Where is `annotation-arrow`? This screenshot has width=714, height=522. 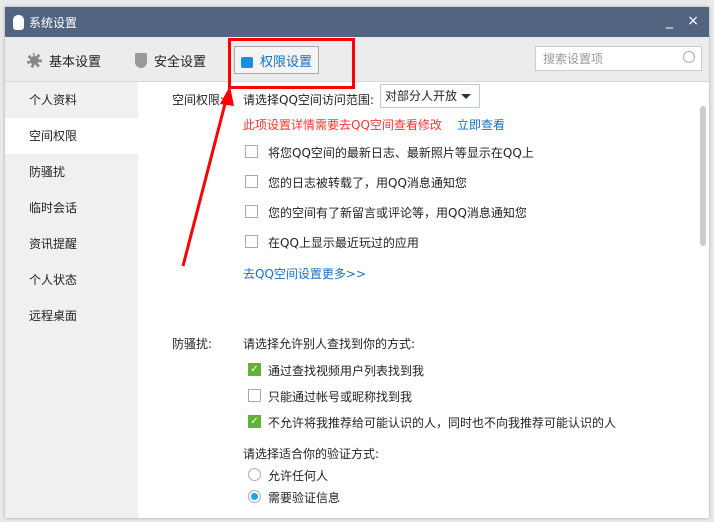 annotation-arrow is located at coordinates (207, 176).